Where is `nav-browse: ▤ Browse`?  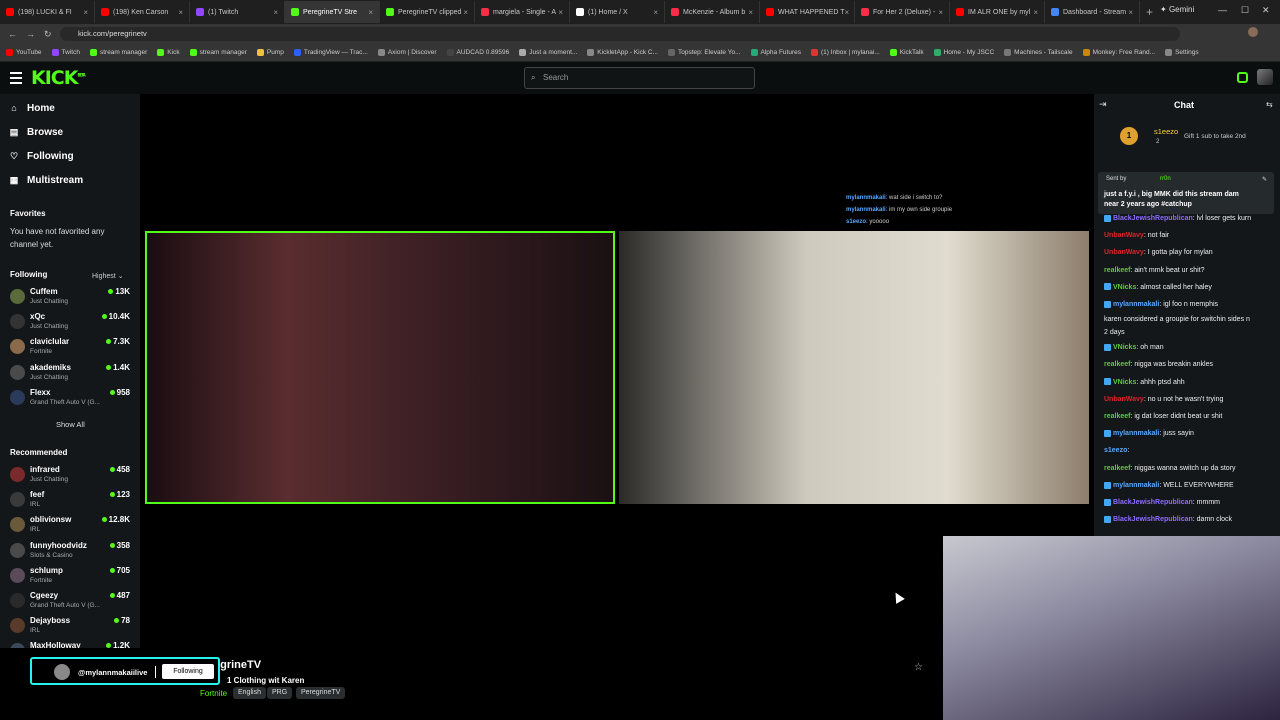 nav-browse: ▤ Browse is located at coordinates (70, 132).